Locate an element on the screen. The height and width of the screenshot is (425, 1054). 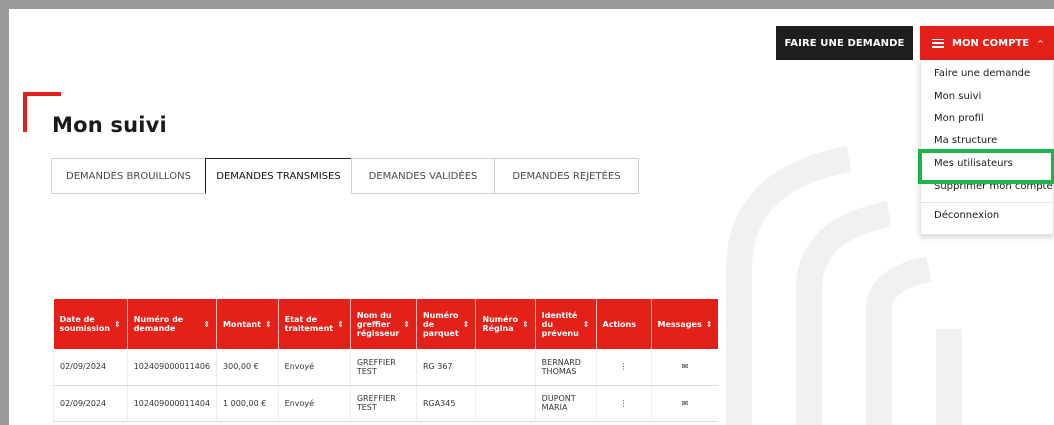
column-header: Montant ⇕ is located at coordinates (247, 324).